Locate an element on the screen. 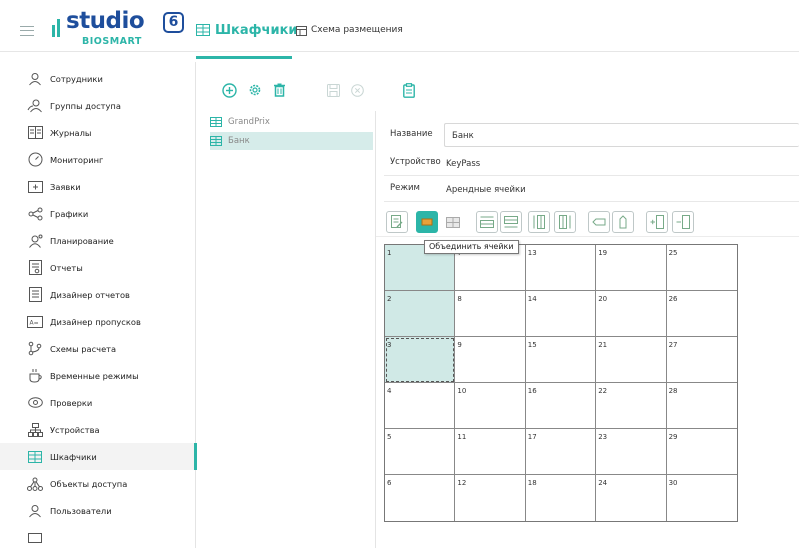 Image resolution: width=799 pixels, height=548 pixels. sidebar-item-label: Заявки is located at coordinates (65, 186).